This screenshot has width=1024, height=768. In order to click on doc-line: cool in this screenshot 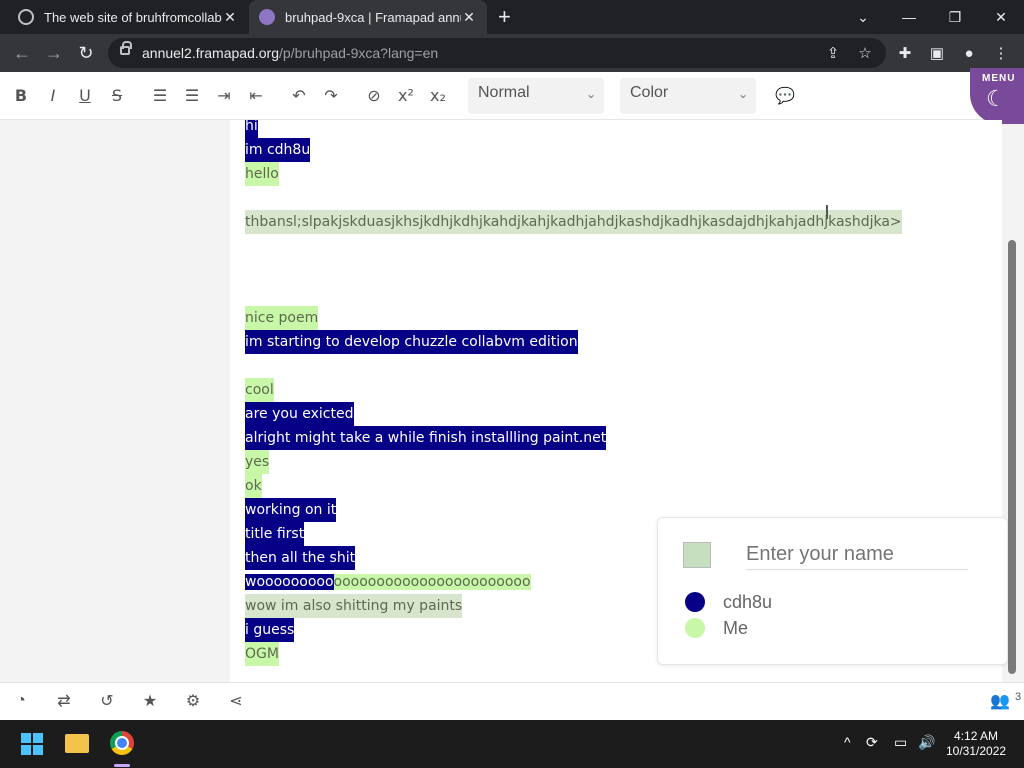, I will do `click(259, 390)`.